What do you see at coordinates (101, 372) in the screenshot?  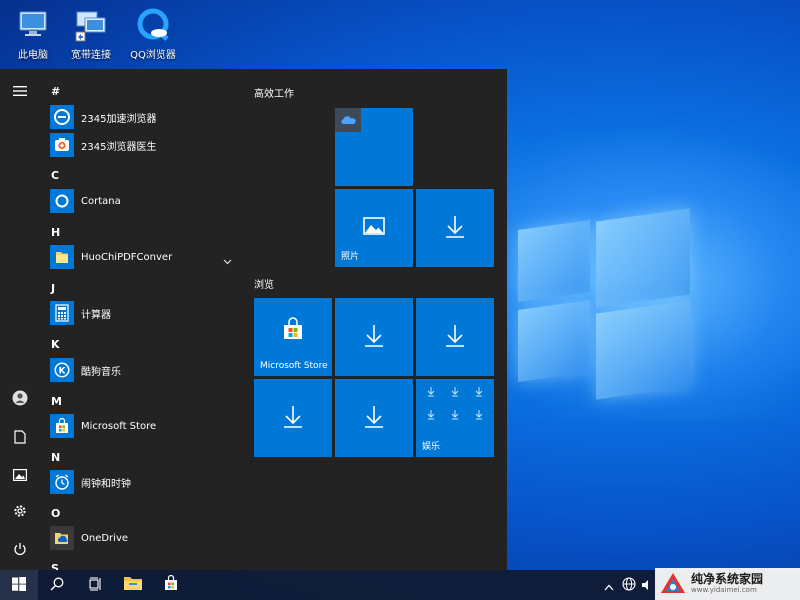 I see `app-name: 酷狗音乐` at bounding box center [101, 372].